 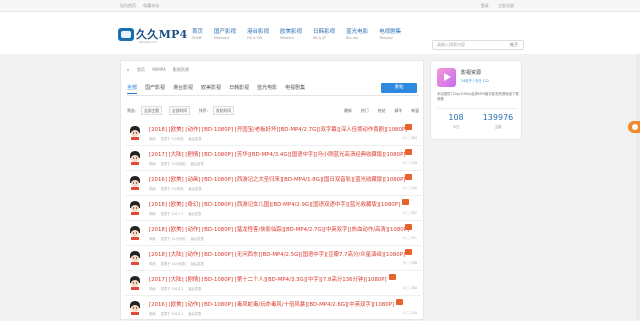 What do you see at coordinates (324, 34) in the screenshot?
I see `nav-kr-jp: 日韩影视 KR & JP` at bounding box center [324, 34].